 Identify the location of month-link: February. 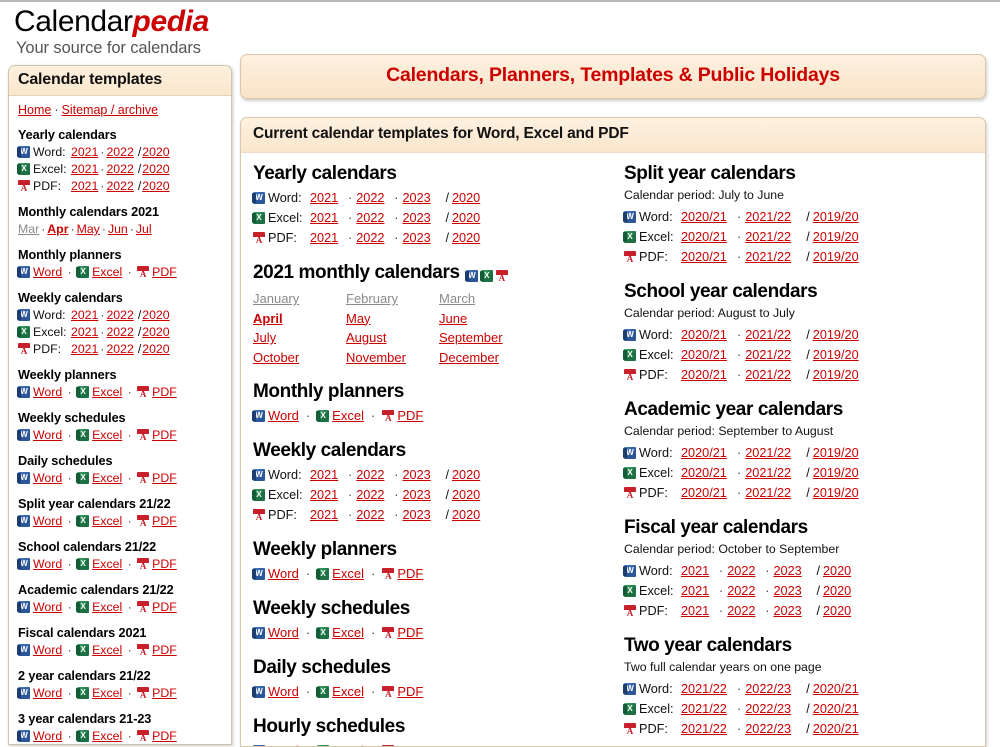
(372, 298).